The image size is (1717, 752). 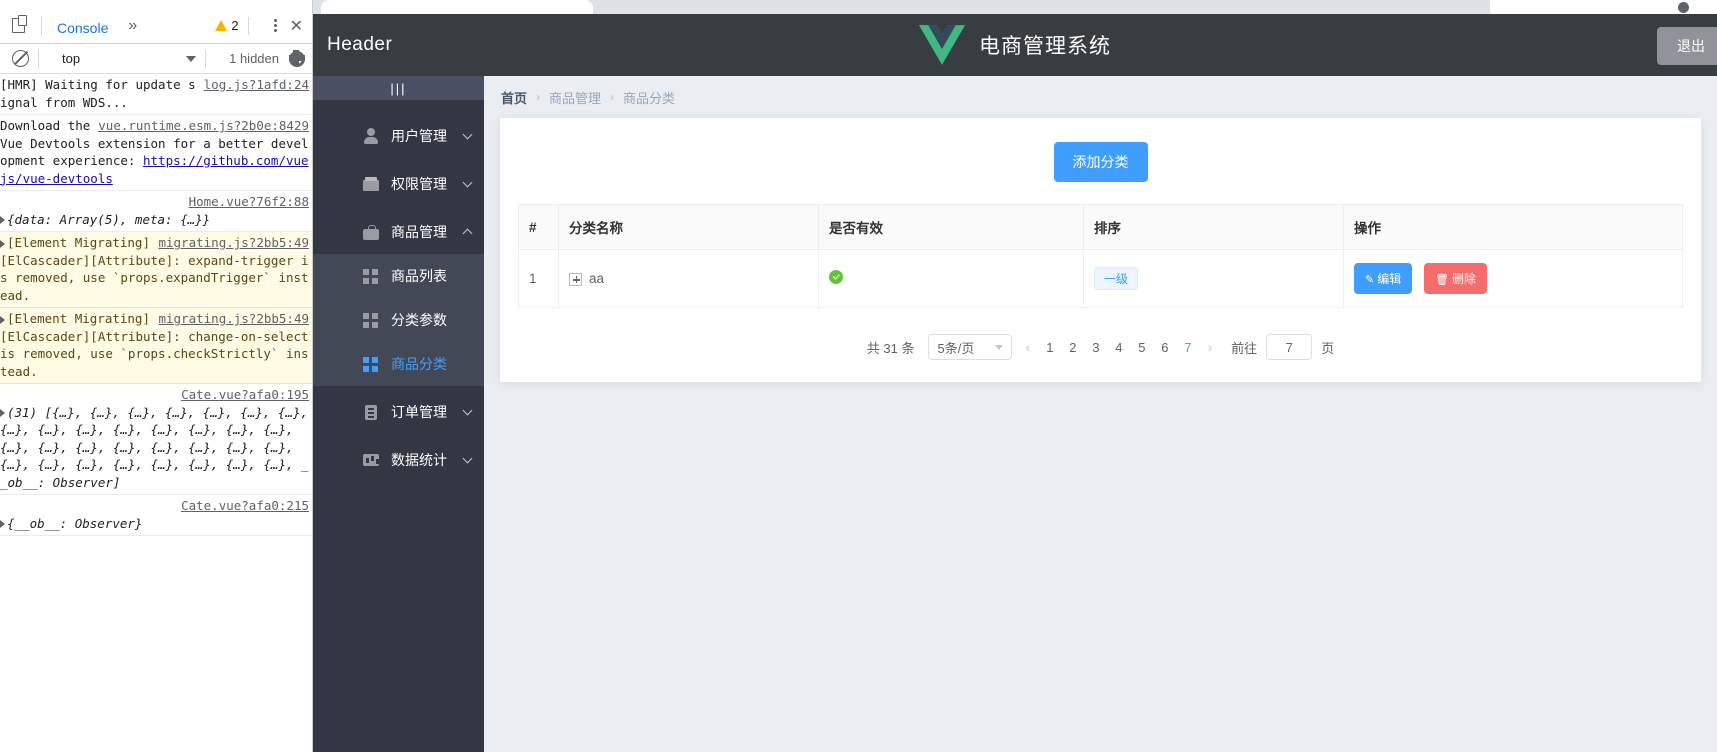 What do you see at coordinates (688, 227) in the screenshot?
I see `column-header-name: 分类名称` at bounding box center [688, 227].